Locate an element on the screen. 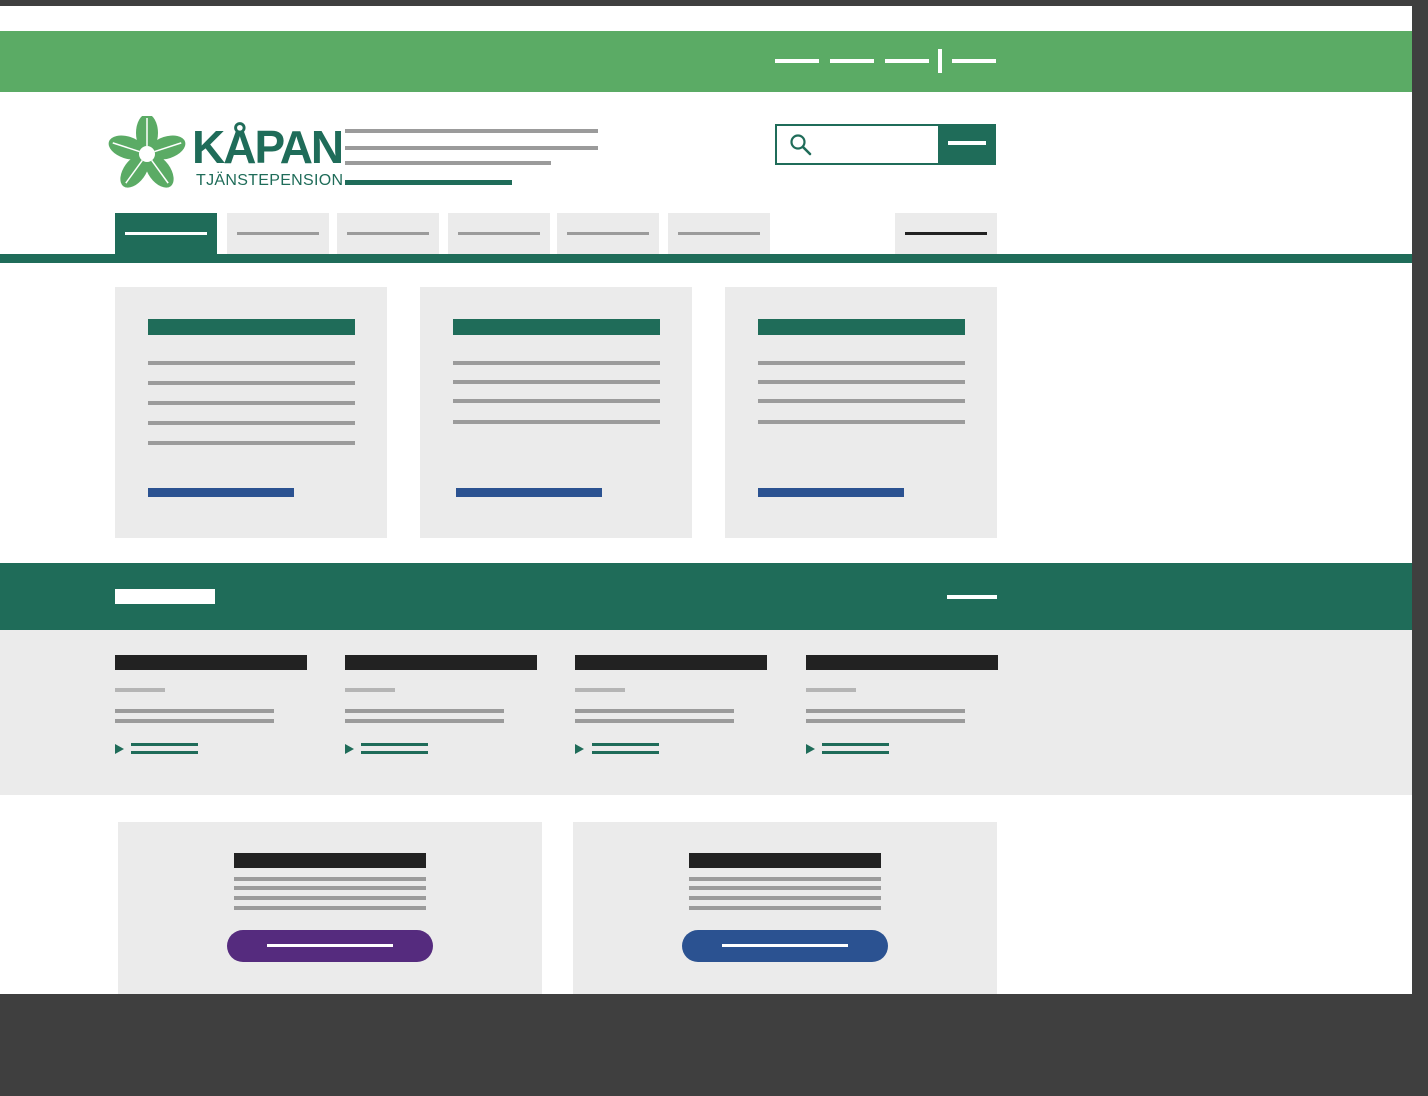  kapan-logo: KÅPAN TJÄNSTEPENSION is located at coordinates (225, 157).